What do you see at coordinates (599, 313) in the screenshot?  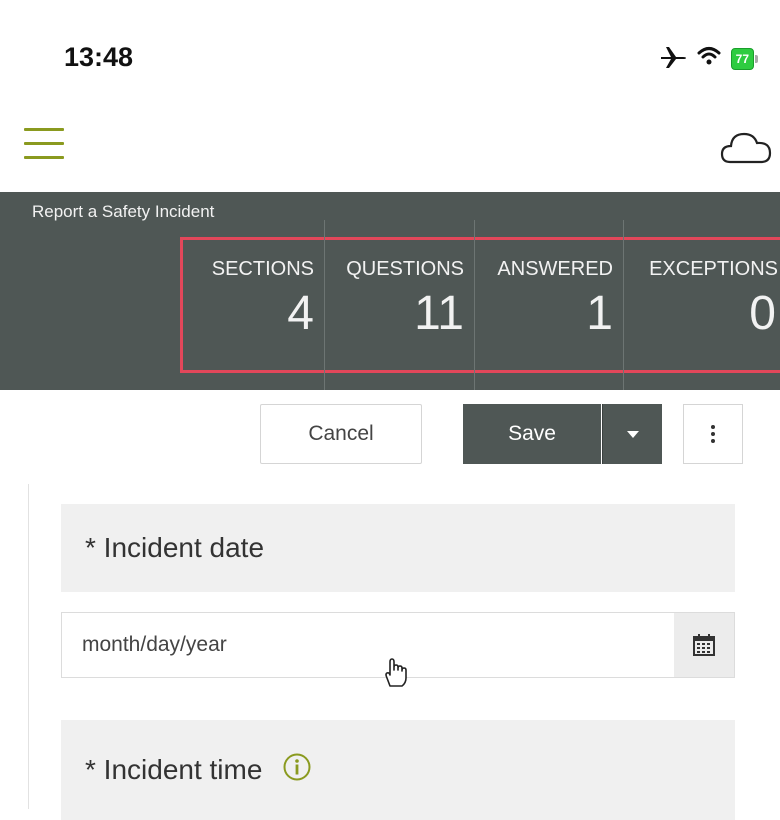 I see `stat-value: 1` at bounding box center [599, 313].